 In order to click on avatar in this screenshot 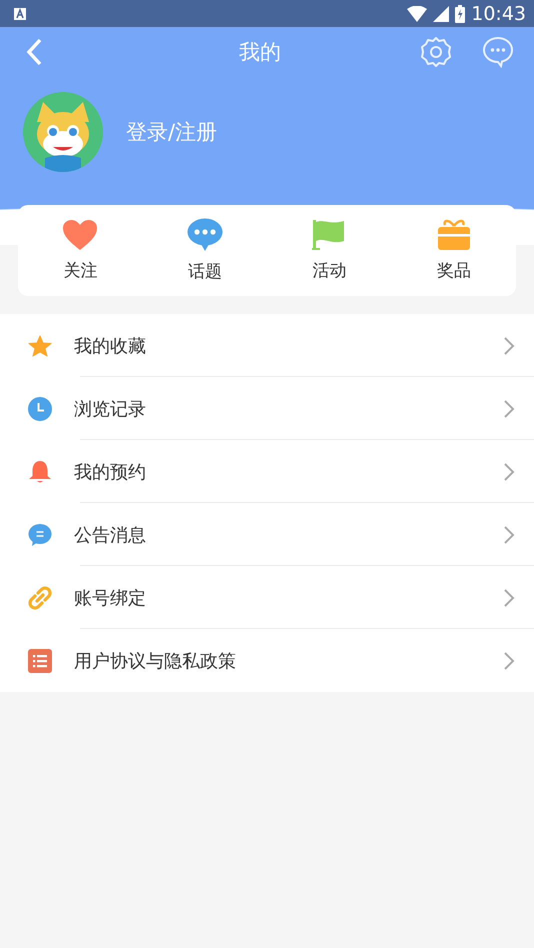, I will do `click(63, 132)`.